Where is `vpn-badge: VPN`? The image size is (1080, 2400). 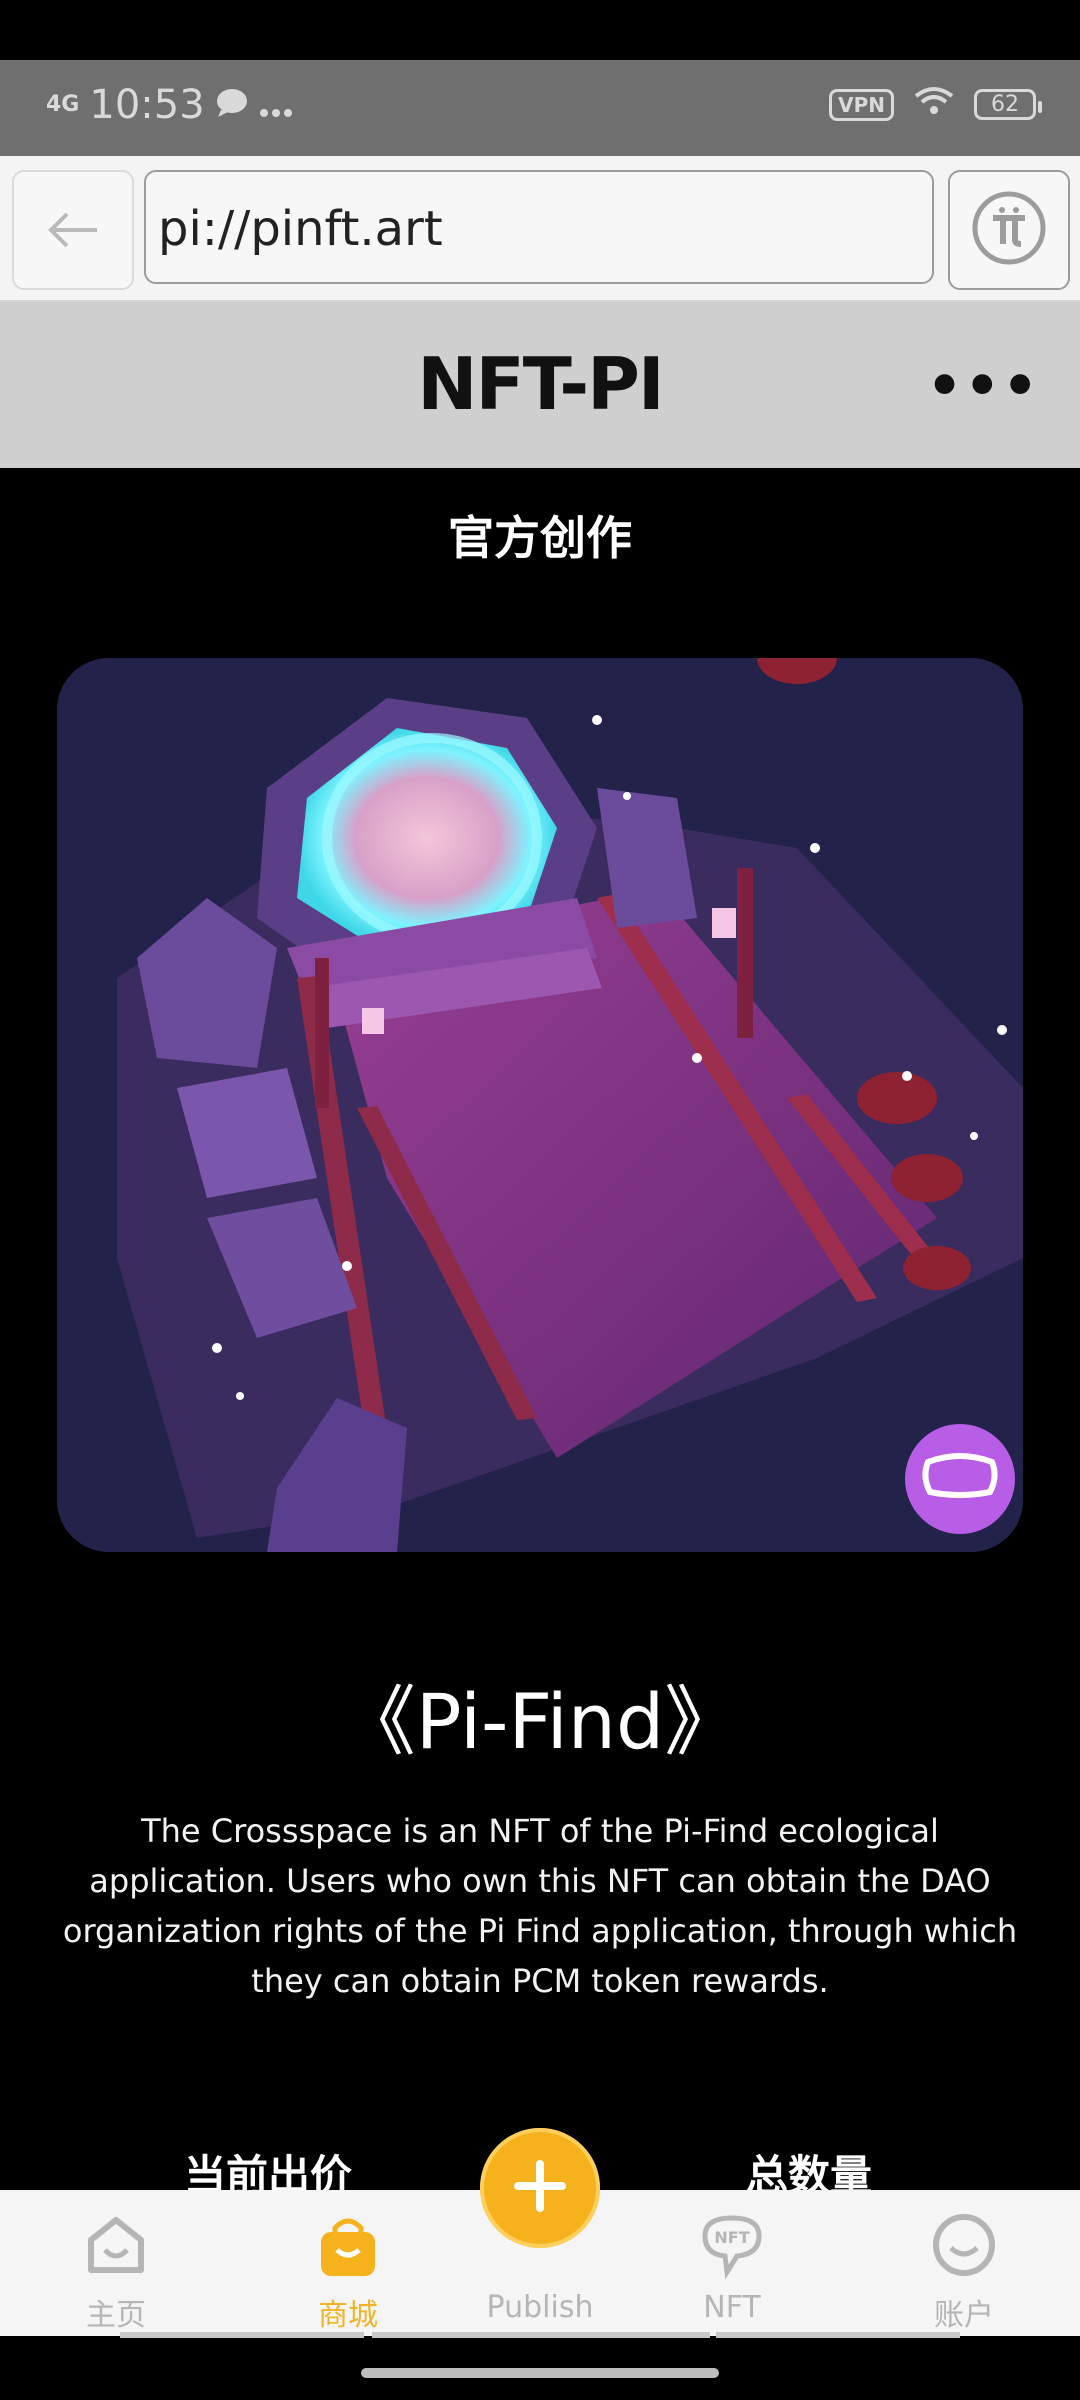
vpn-badge: VPN is located at coordinates (861, 104).